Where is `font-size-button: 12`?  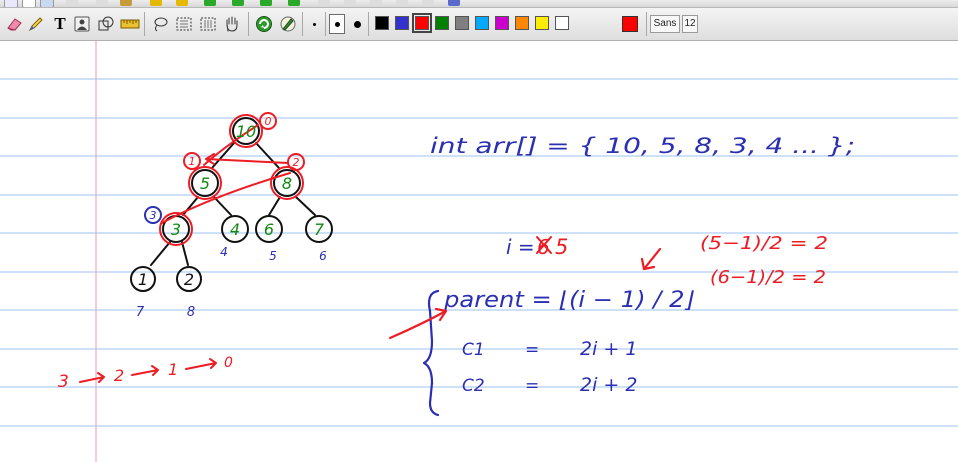
font-size-button: 12 is located at coordinates (690, 24).